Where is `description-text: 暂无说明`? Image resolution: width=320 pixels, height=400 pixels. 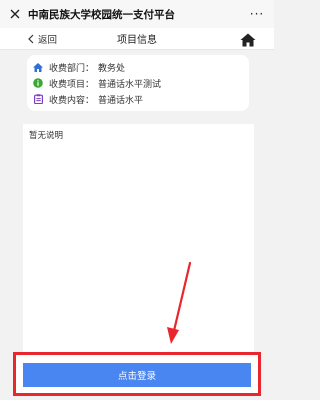 description-text: 暂无说明 is located at coordinates (46, 136).